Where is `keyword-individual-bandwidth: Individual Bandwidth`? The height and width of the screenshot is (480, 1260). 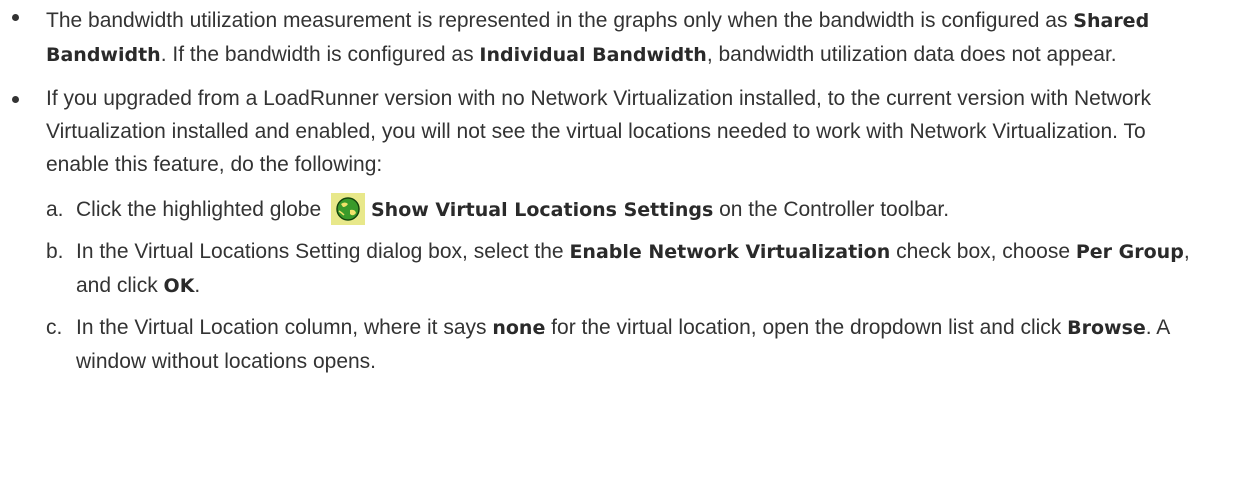 keyword-individual-bandwidth: Individual Bandwidth is located at coordinates (593, 55).